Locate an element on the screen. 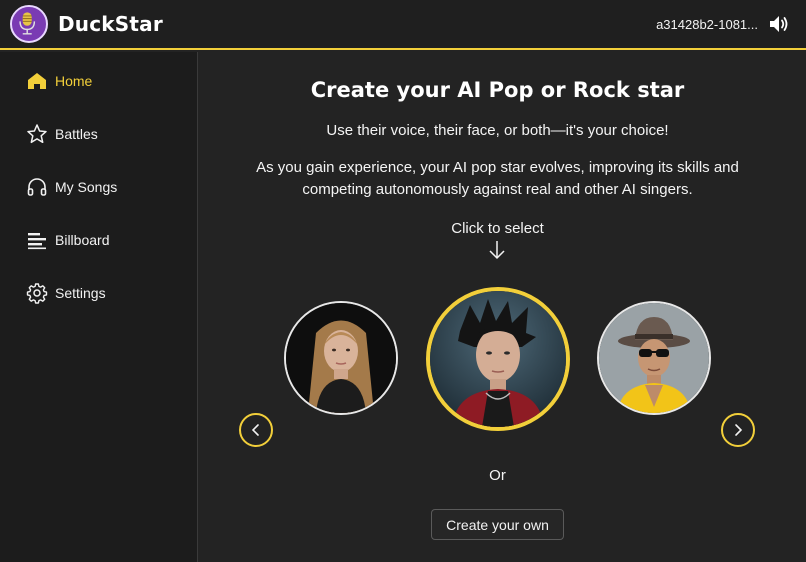 The width and height of the screenshot is (806, 562). sidebar-item-settings: Settings is located at coordinates (66, 293).